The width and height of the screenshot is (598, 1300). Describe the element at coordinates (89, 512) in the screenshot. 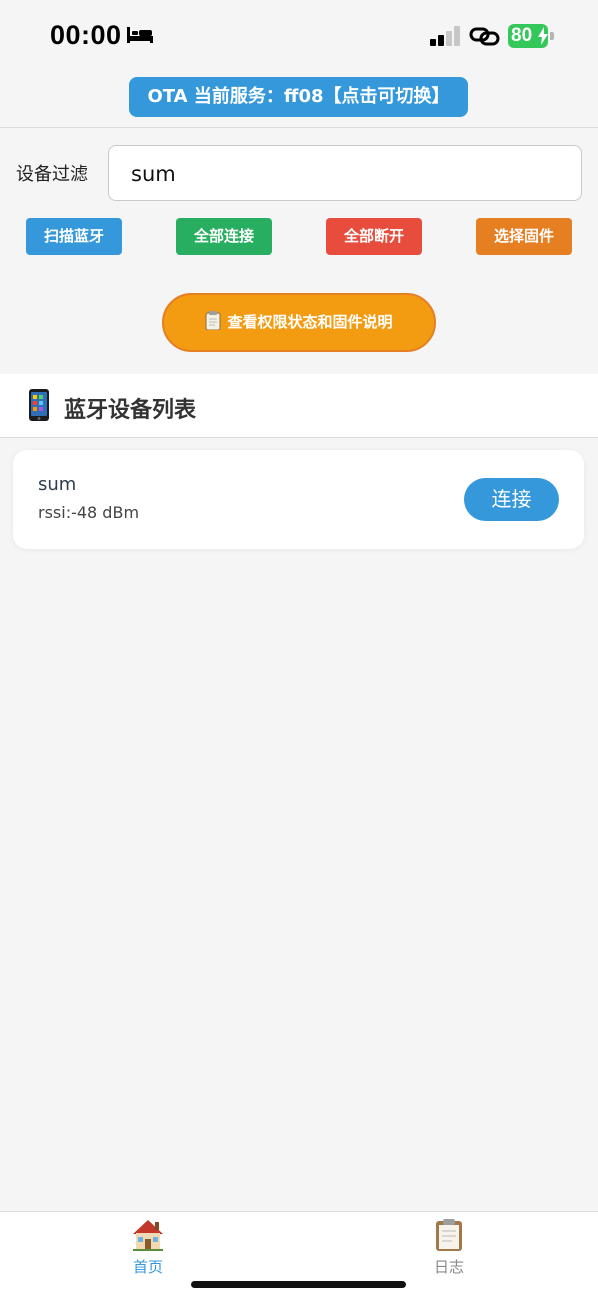

I see `device-rssi: rssi:-48 dBm` at that location.